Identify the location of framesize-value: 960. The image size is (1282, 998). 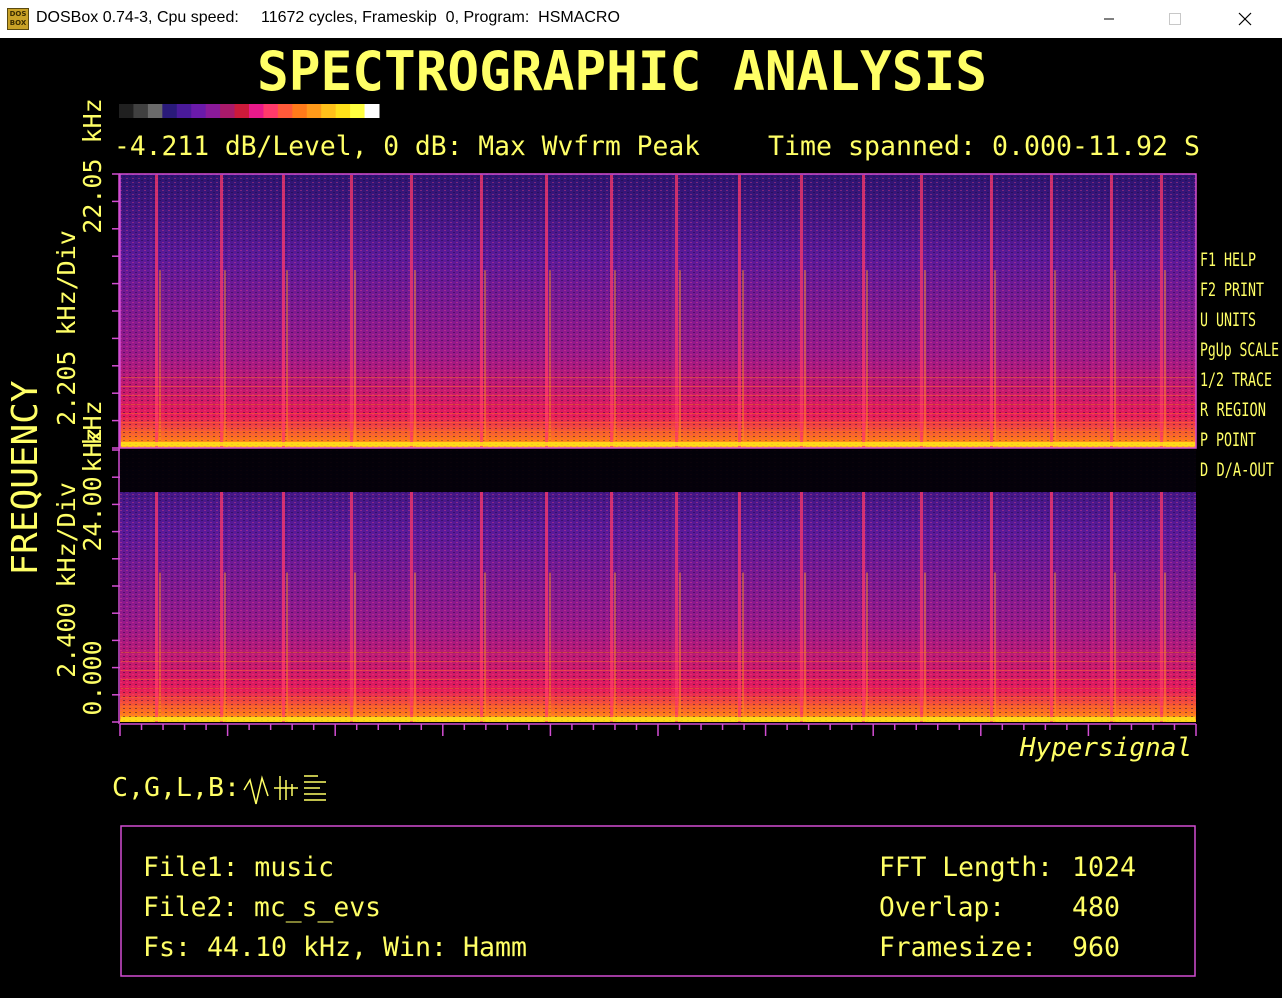
(1096, 947).